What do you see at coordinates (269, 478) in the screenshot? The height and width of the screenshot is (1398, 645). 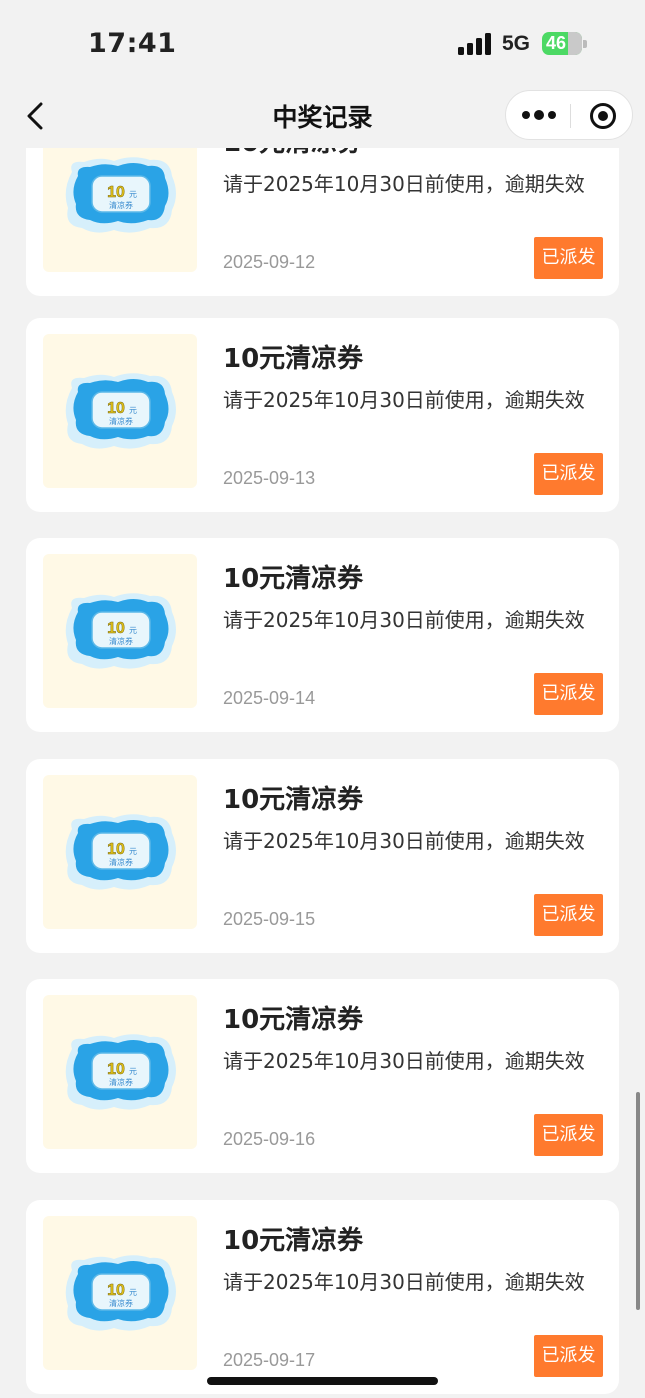 I see `record-date: 2025-09-13` at bounding box center [269, 478].